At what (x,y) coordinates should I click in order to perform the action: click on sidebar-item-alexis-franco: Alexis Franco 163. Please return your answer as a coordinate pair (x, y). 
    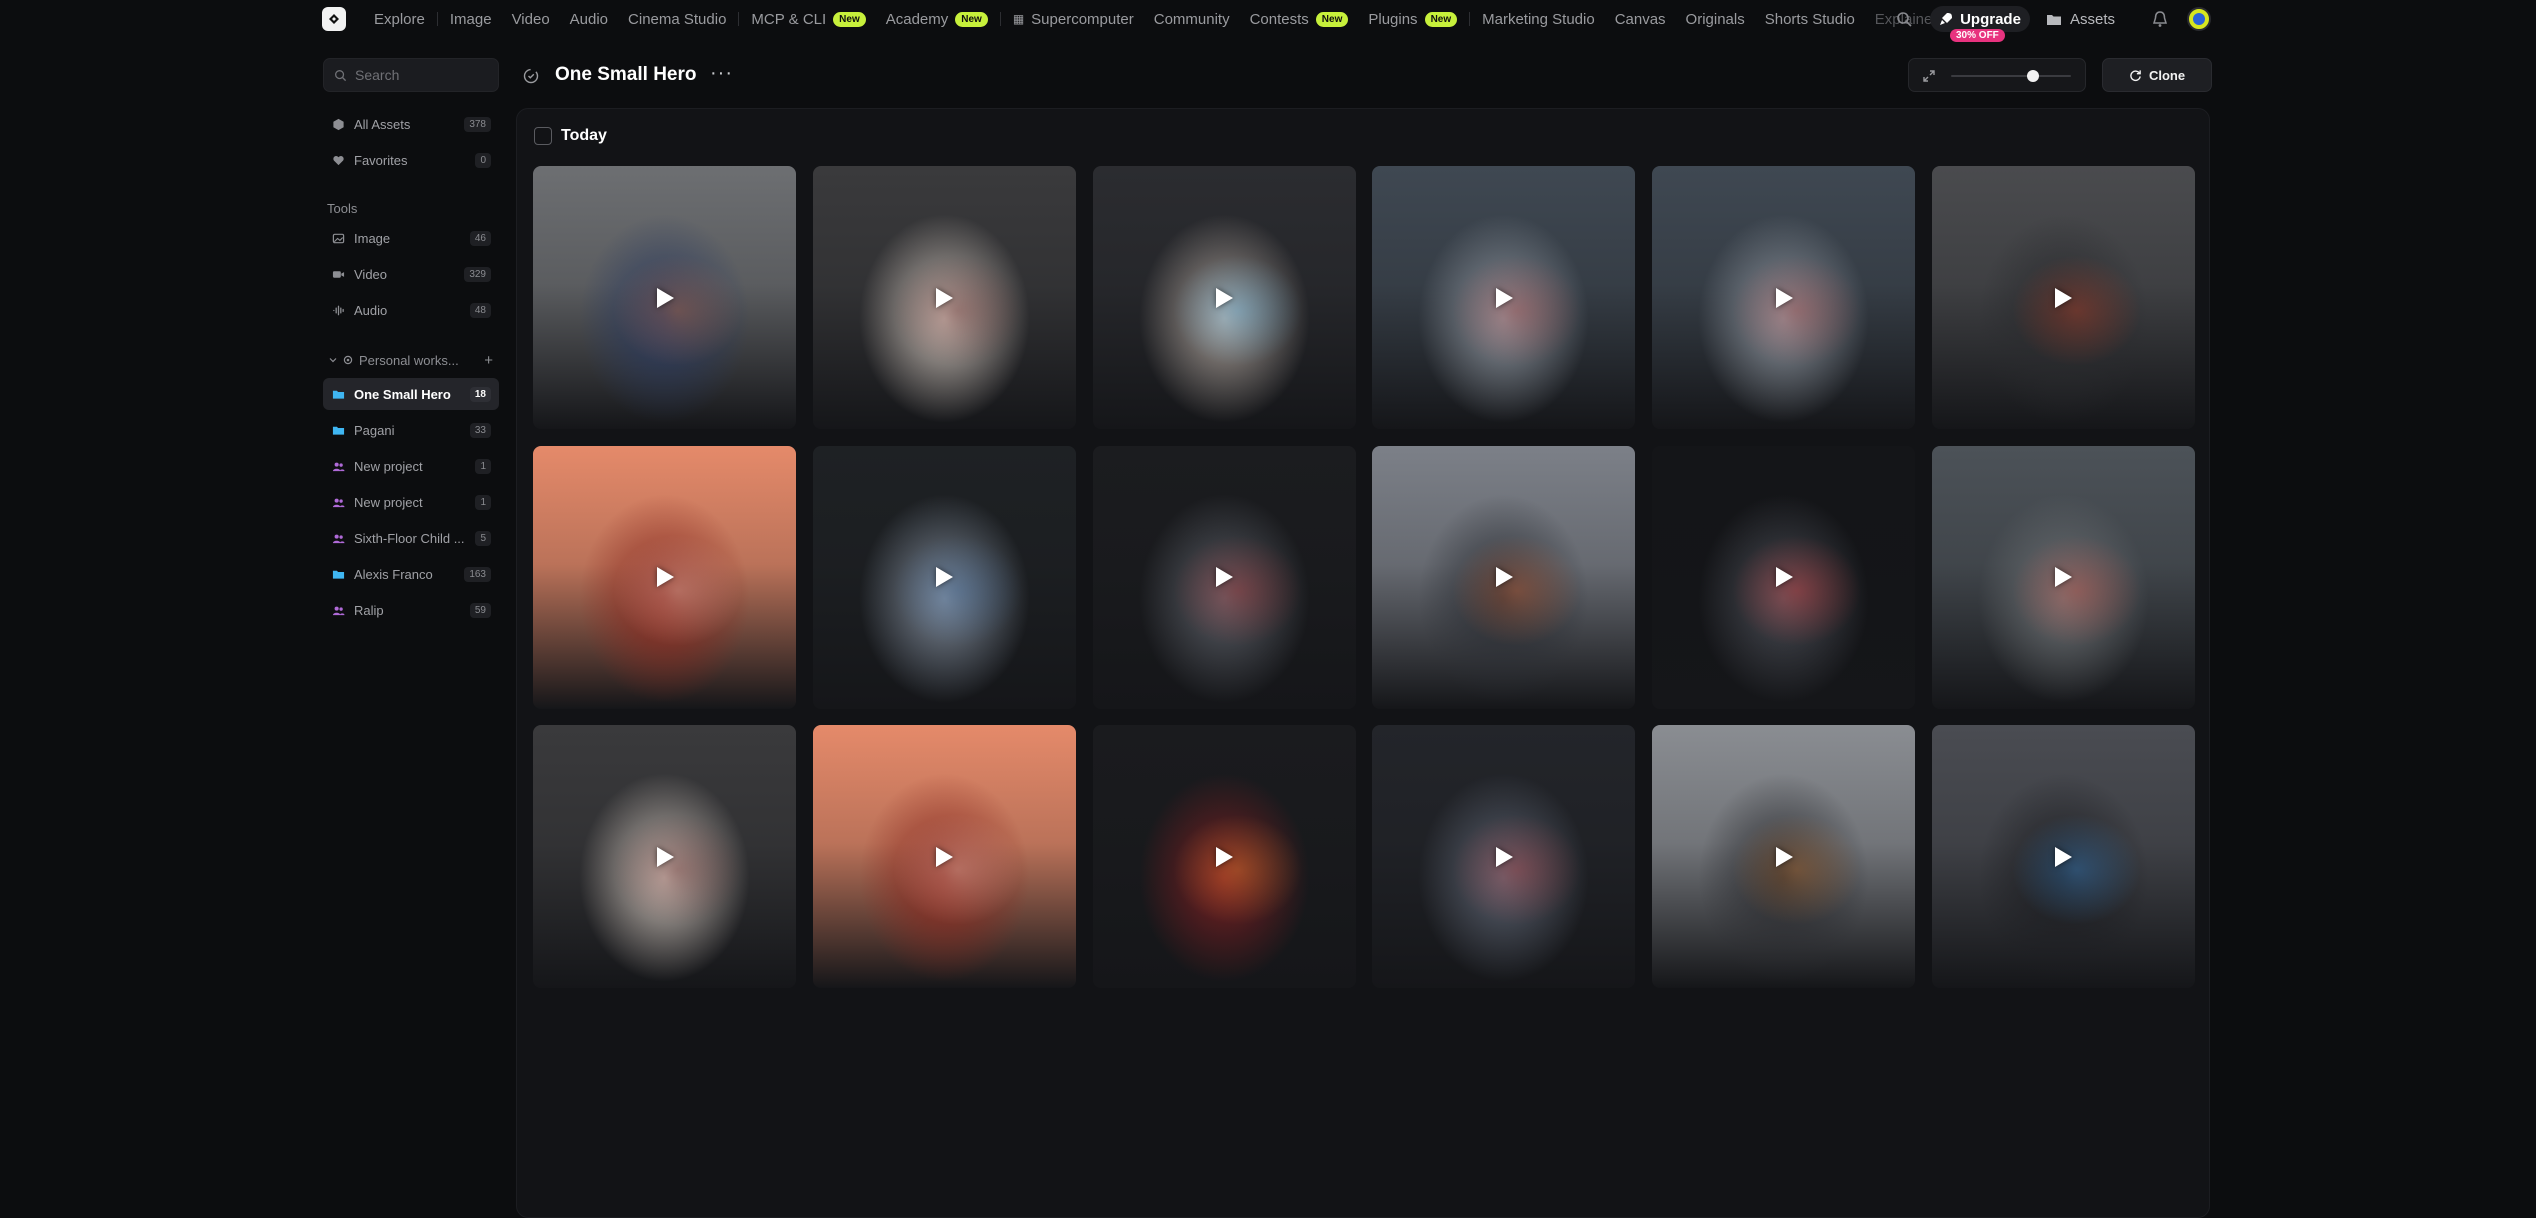
    Looking at the image, I should click on (411, 574).